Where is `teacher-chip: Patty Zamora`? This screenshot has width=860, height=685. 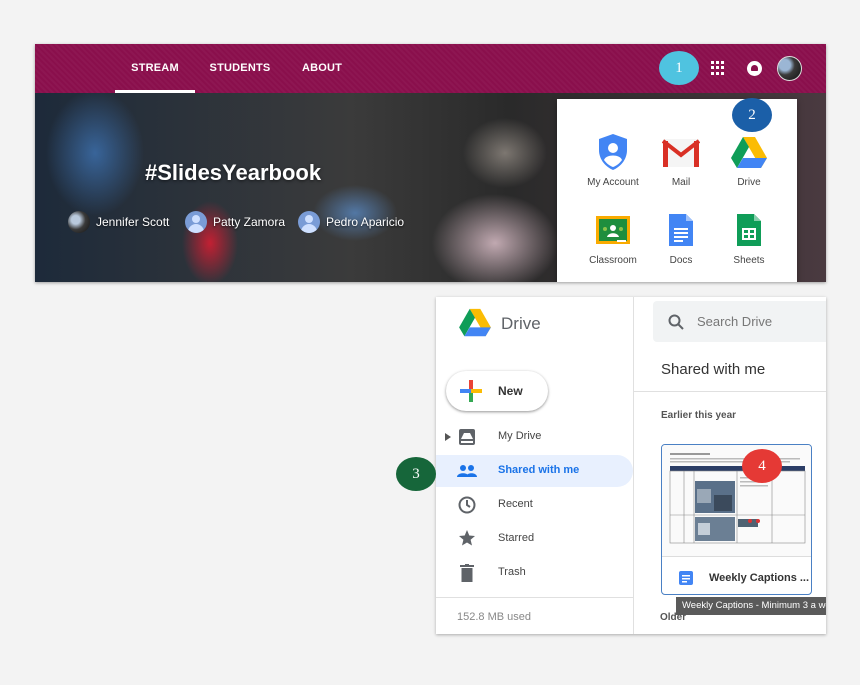
teacher-chip: Patty Zamora is located at coordinates (235, 222).